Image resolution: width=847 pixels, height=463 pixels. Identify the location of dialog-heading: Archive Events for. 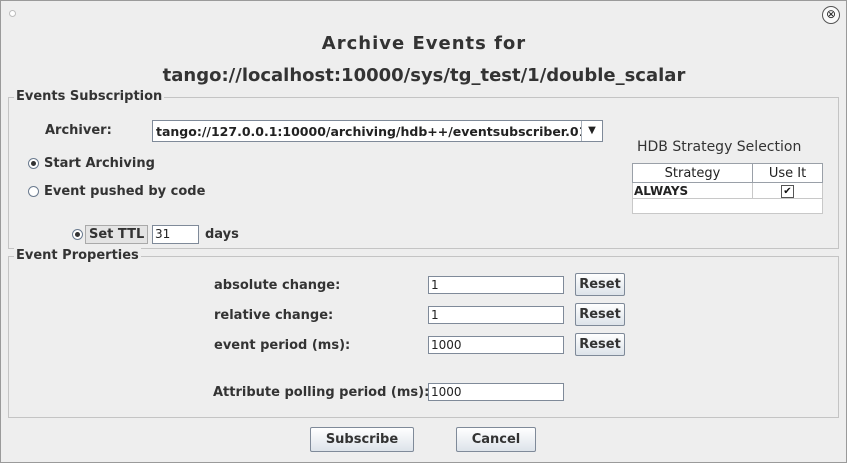
(424, 43).